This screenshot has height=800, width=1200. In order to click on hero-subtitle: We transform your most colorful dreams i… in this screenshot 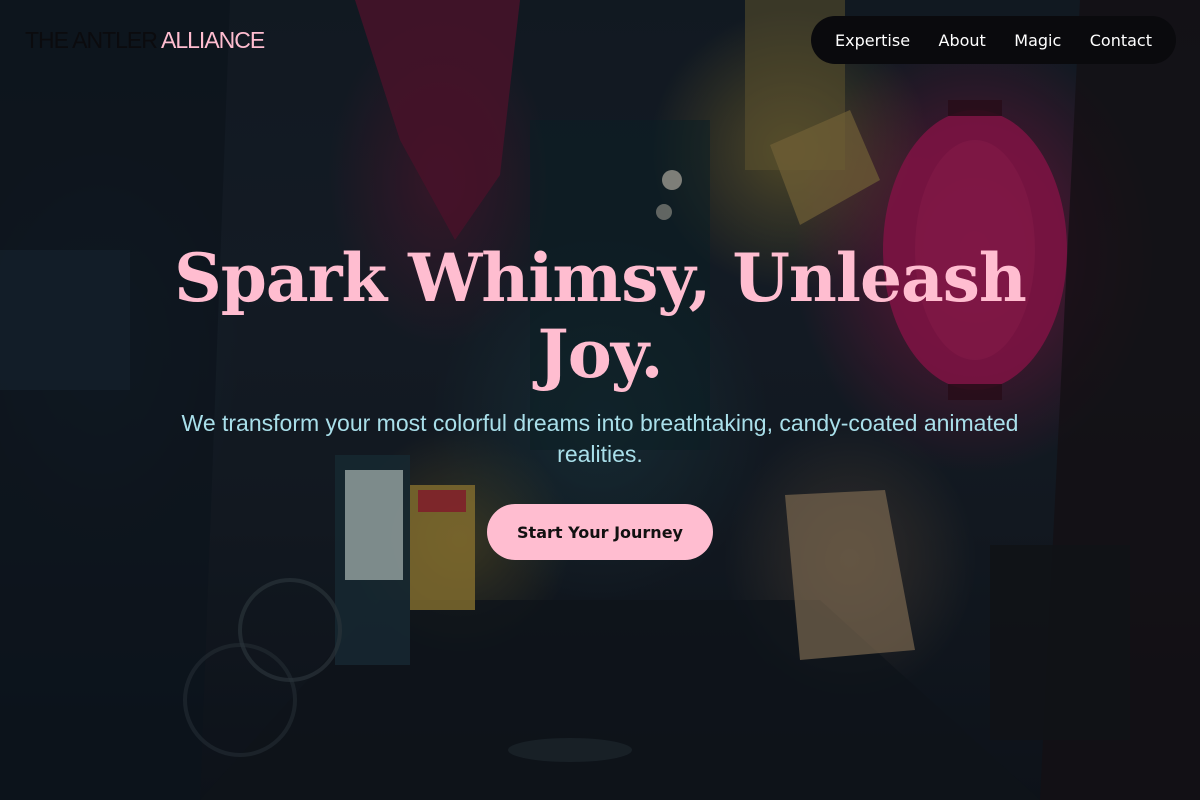, I will do `click(600, 438)`.